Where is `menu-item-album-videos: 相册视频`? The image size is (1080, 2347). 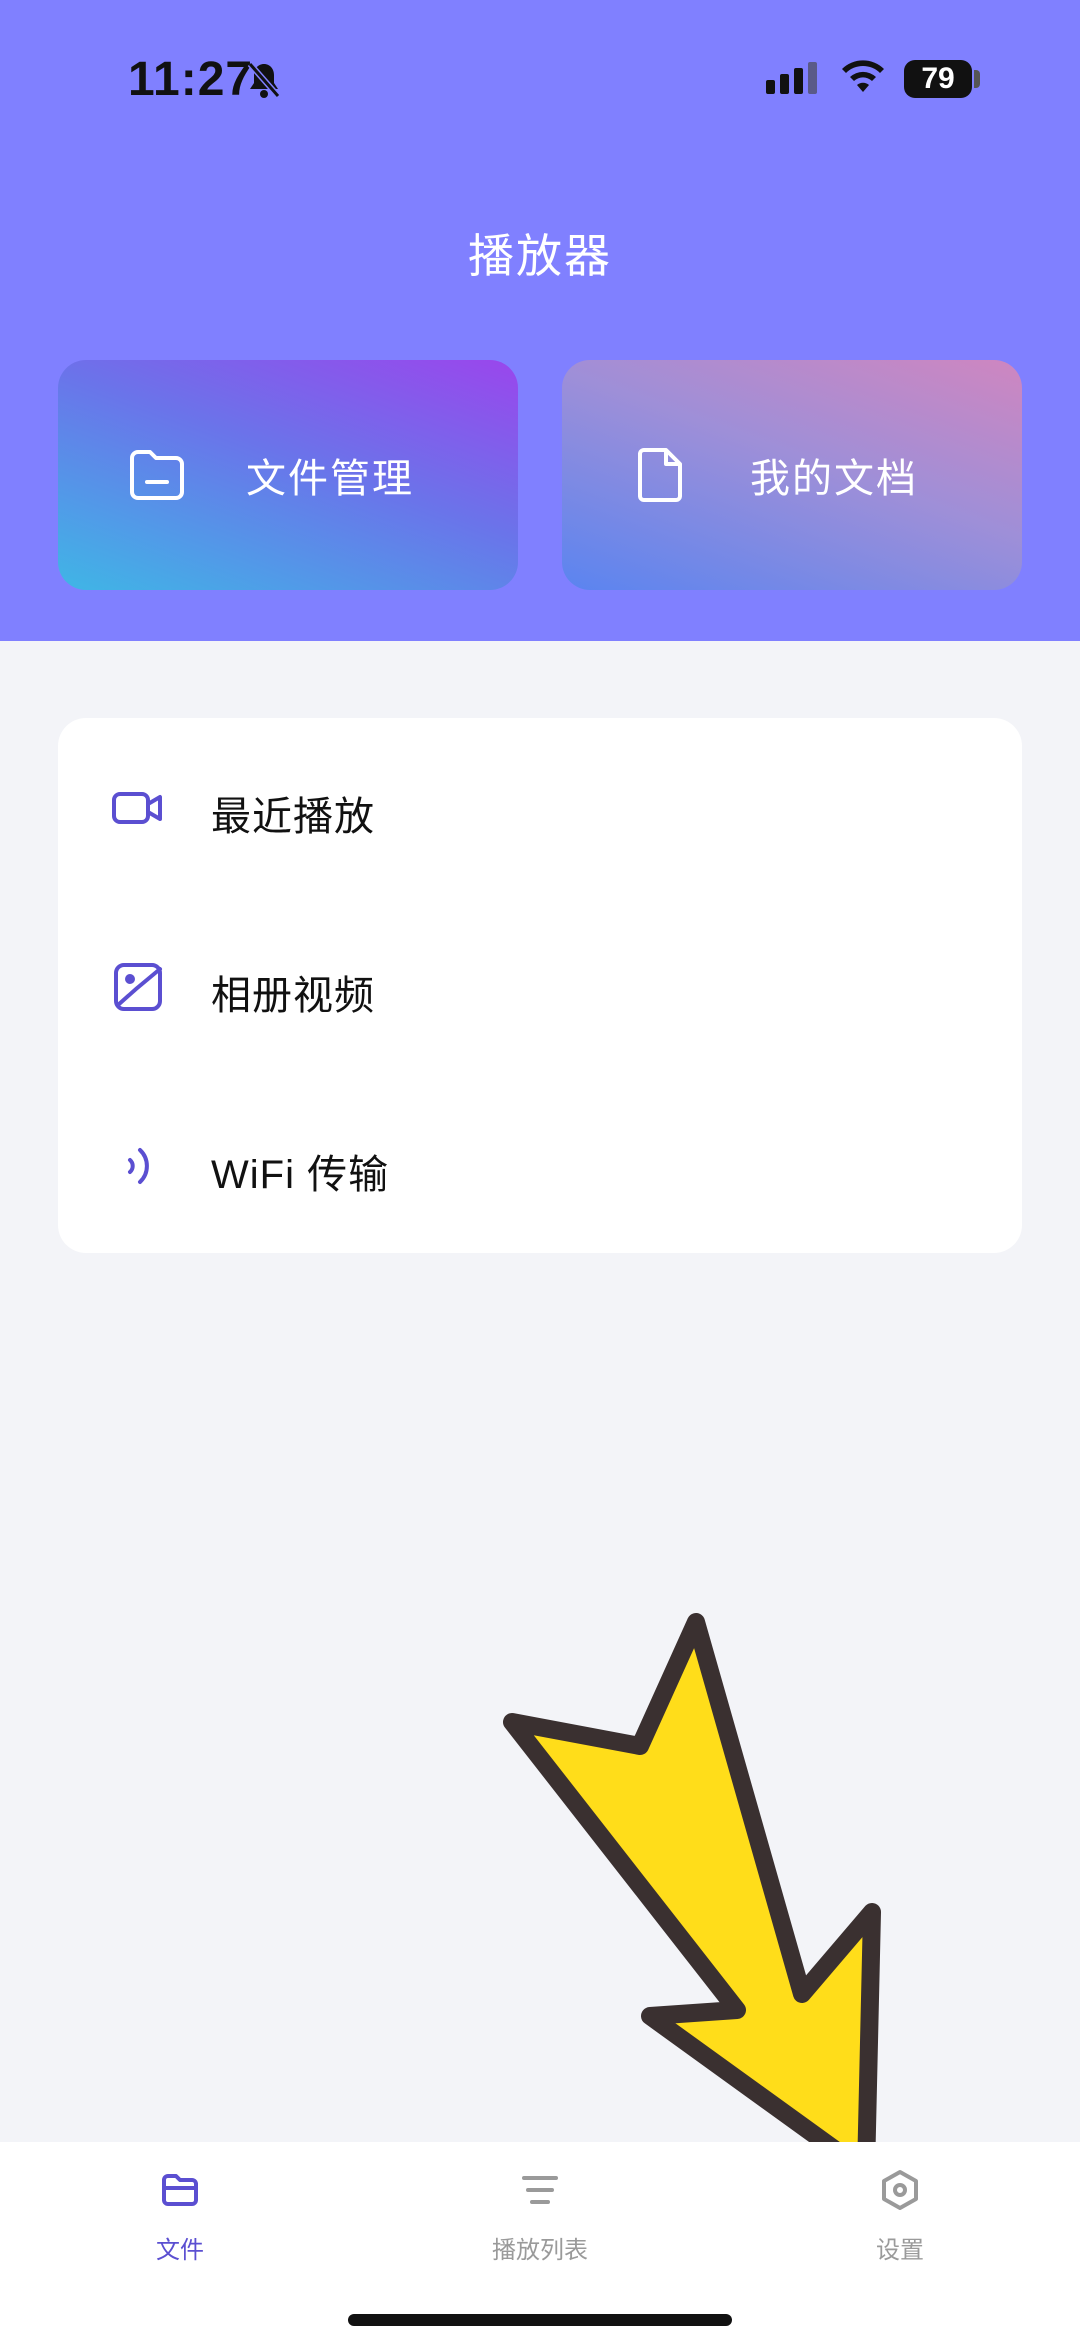
menu-item-album-videos: 相册视频 is located at coordinates (540, 987).